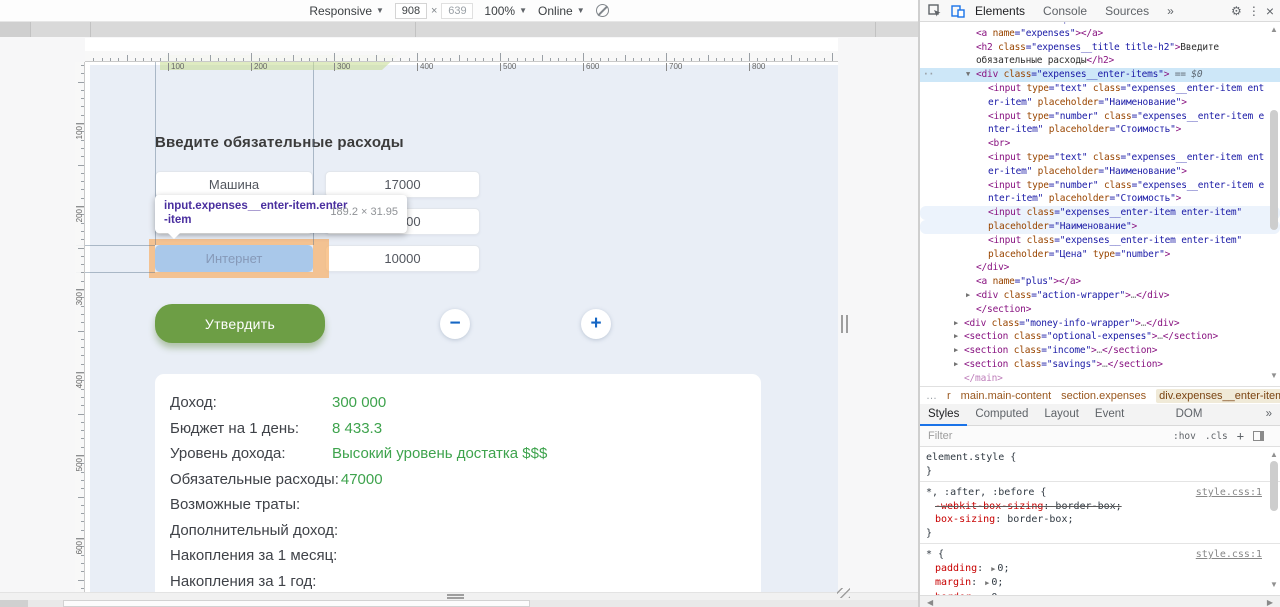  I want to click on inspect-element-icon, so click(935, 11).